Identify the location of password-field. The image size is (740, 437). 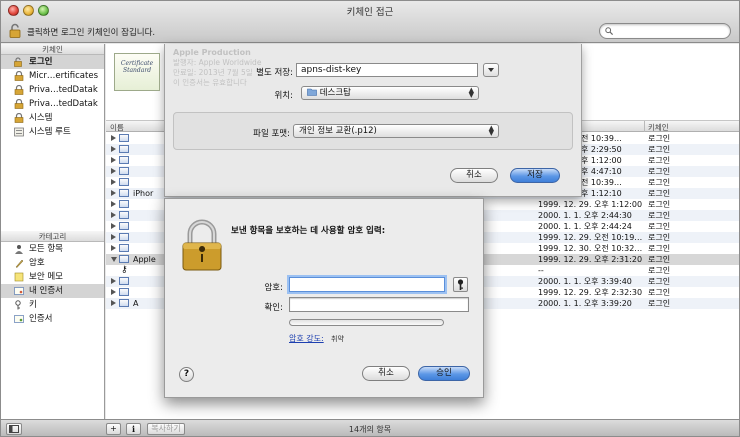
(367, 284).